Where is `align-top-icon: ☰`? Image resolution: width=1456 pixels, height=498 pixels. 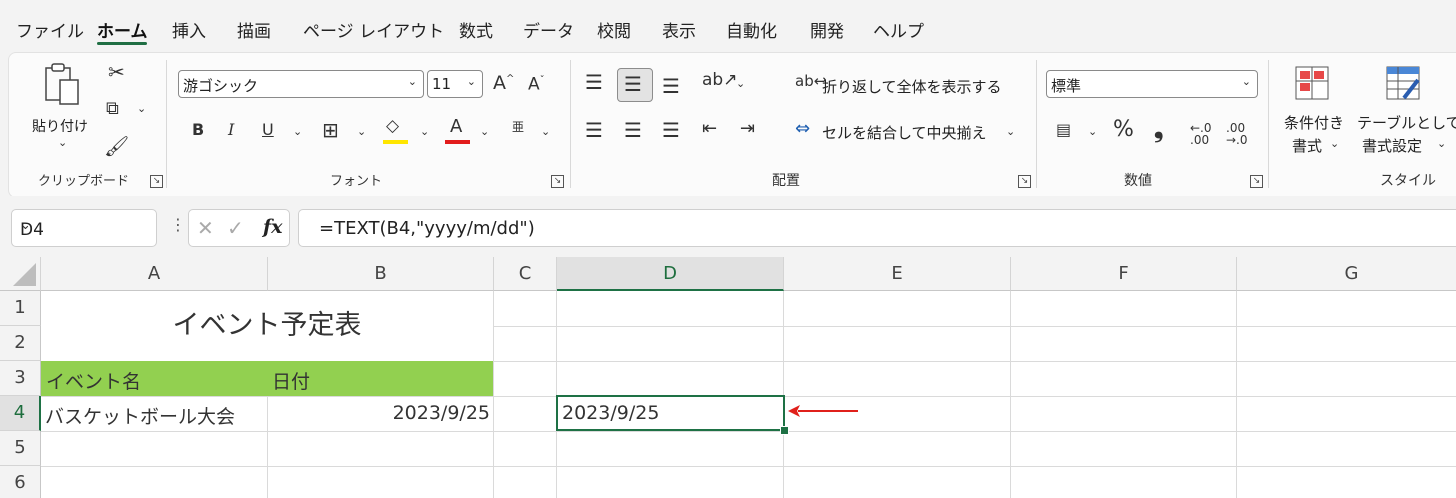 align-top-icon: ☰ is located at coordinates (594, 82).